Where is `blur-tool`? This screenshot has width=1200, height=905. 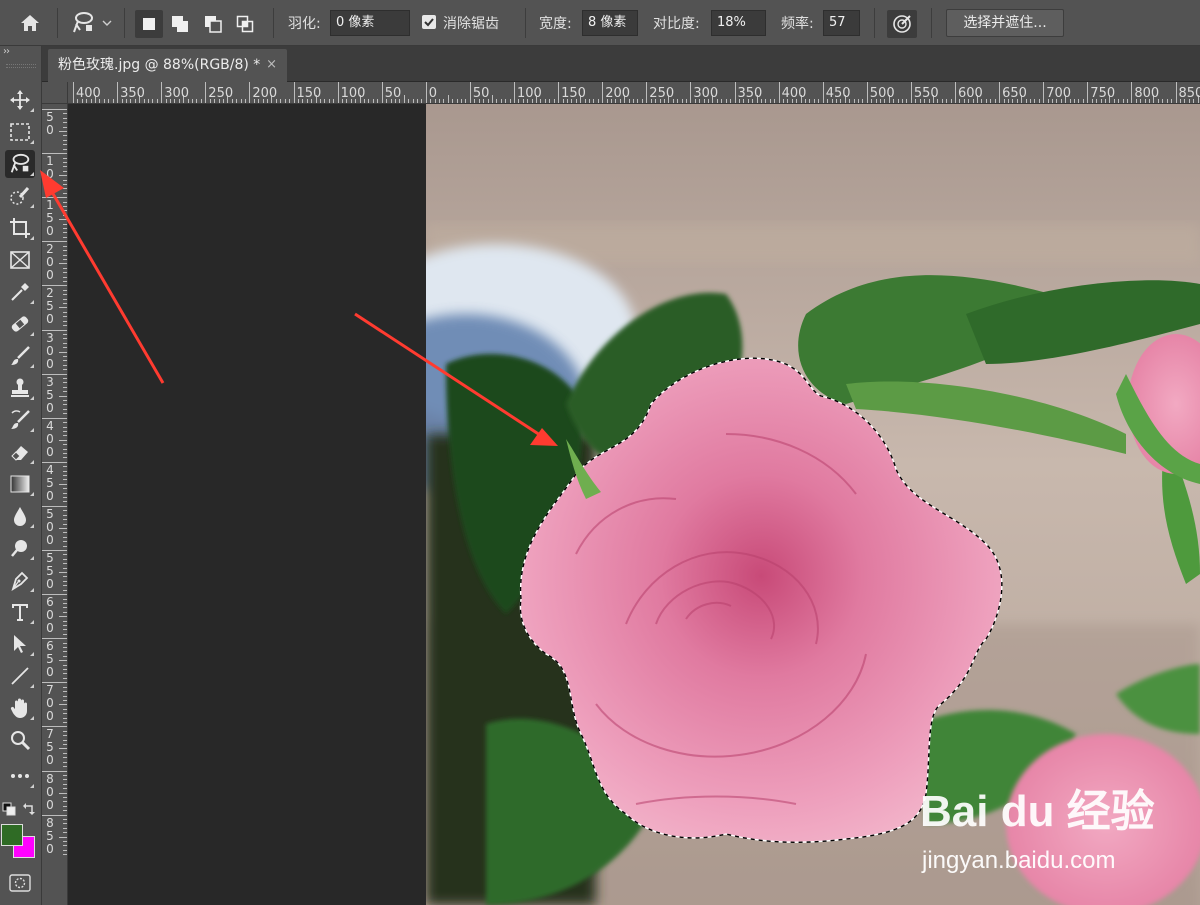
blur-tool is located at coordinates (20, 516).